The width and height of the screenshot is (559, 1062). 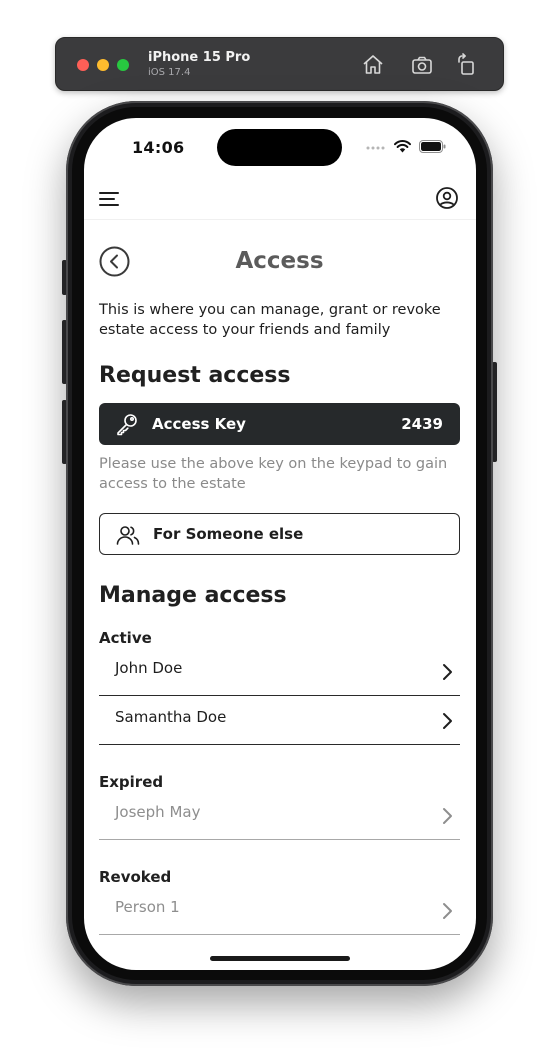 What do you see at coordinates (147, 907) in the screenshot?
I see `person-name: Person 1` at bounding box center [147, 907].